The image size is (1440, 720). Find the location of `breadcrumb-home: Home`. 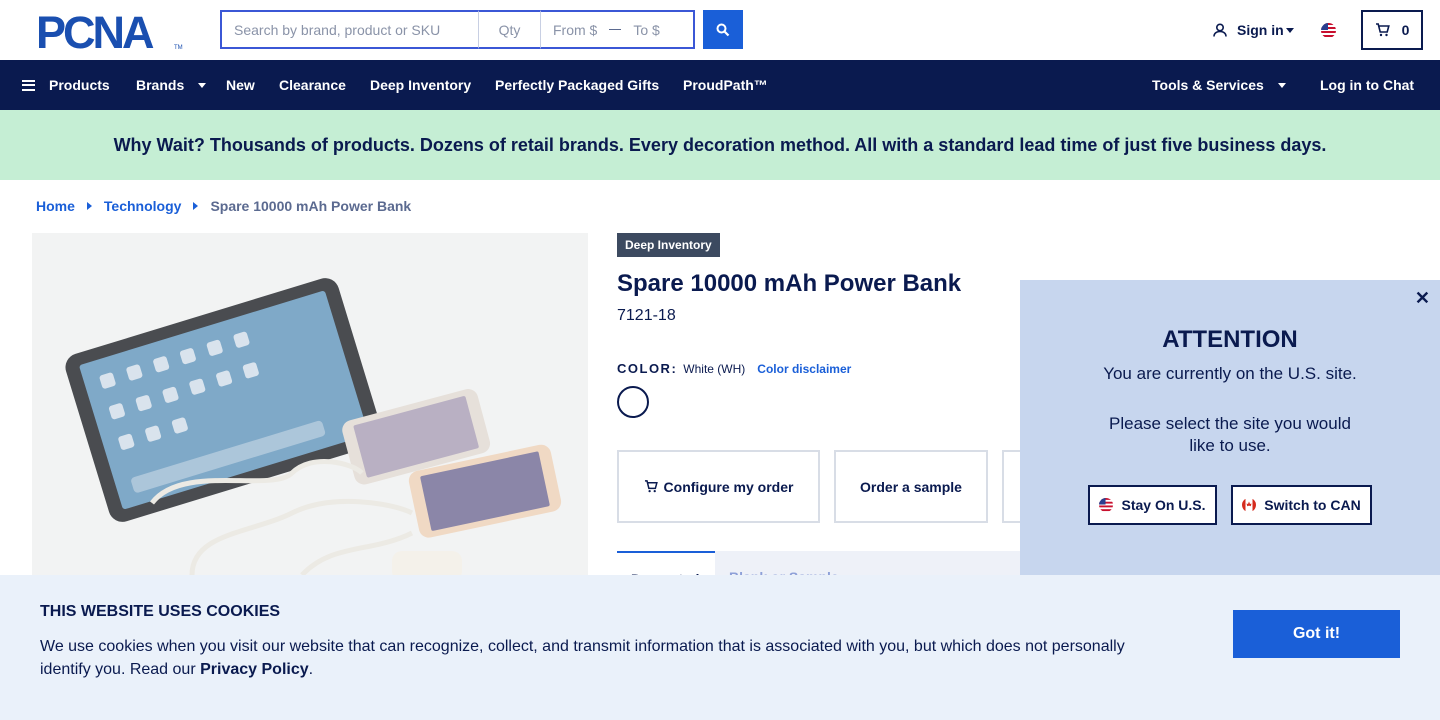

breadcrumb-home: Home is located at coordinates (55, 206).